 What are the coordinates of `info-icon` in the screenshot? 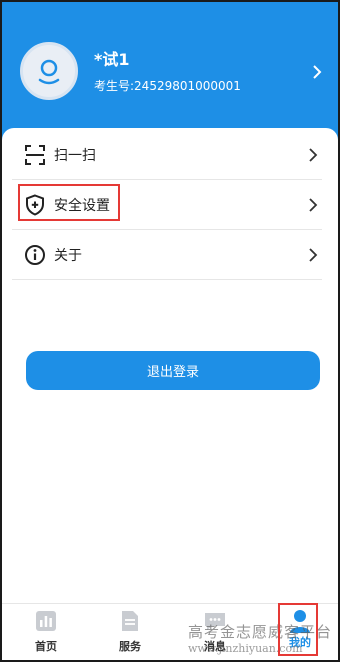 It's located at (35, 255).